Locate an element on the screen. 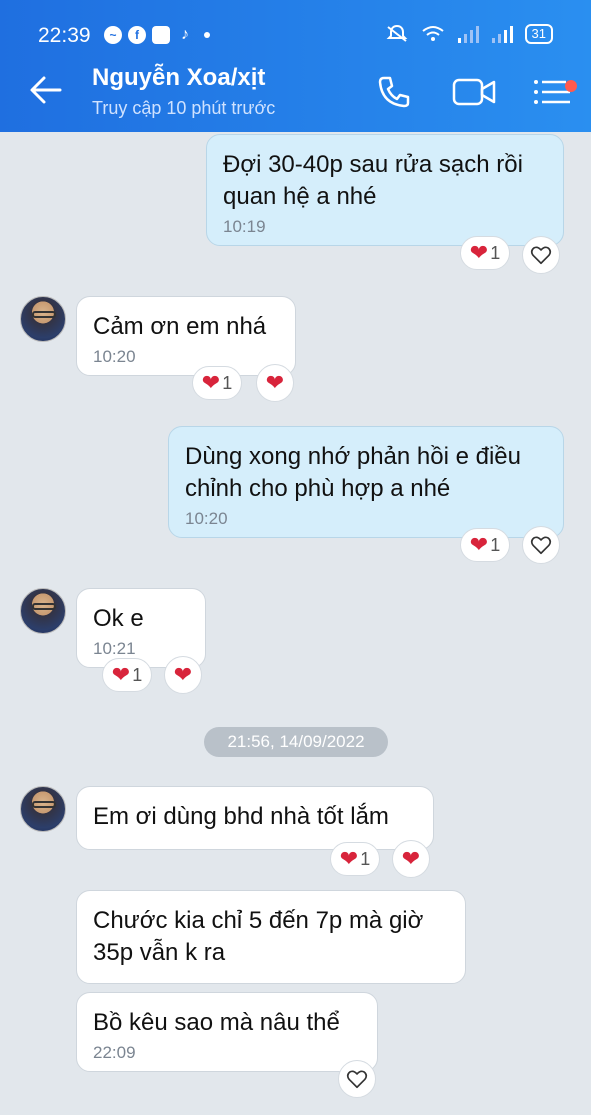 The height and width of the screenshot is (1115, 591). message-bubble-incoming: Bồ kêu sao mà nâu thể 22:09 is located at coordinates (227, 1032).